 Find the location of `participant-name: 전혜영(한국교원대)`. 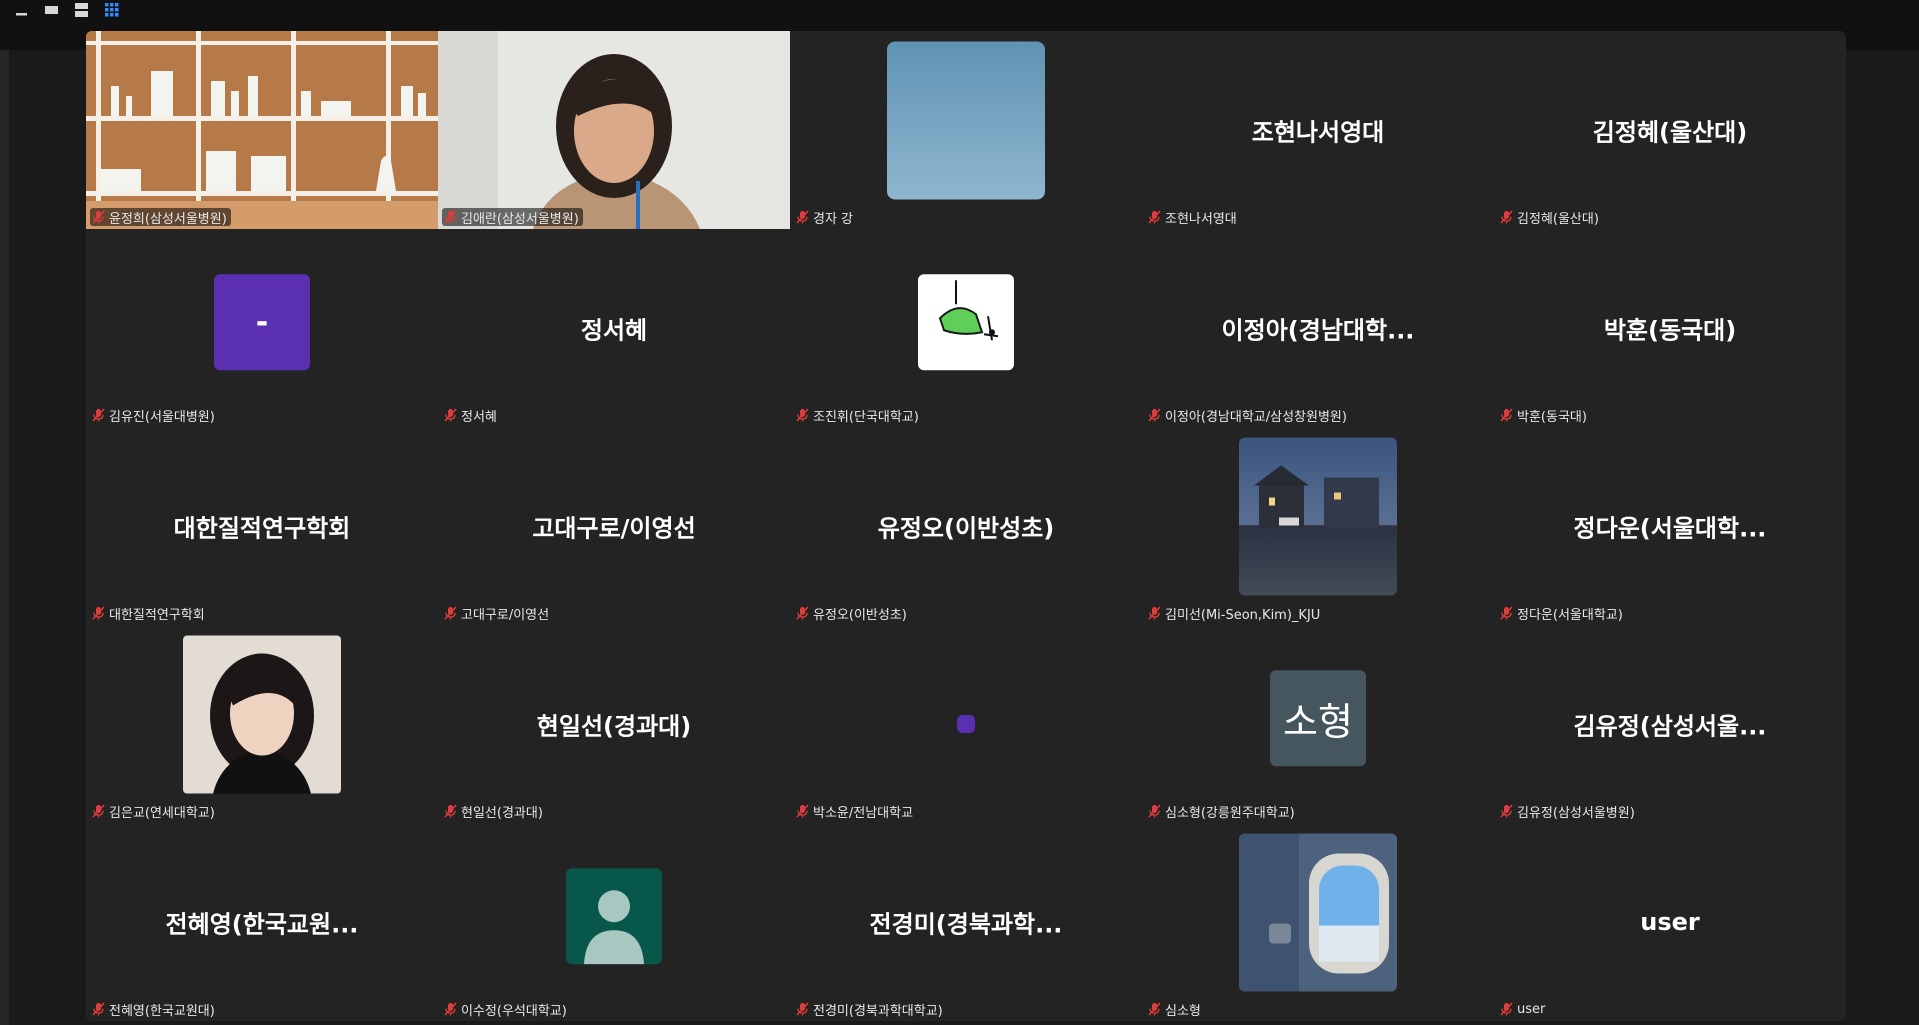

participant-name: 전혜영(한국교원대) is located at coordinates (162, 1011).